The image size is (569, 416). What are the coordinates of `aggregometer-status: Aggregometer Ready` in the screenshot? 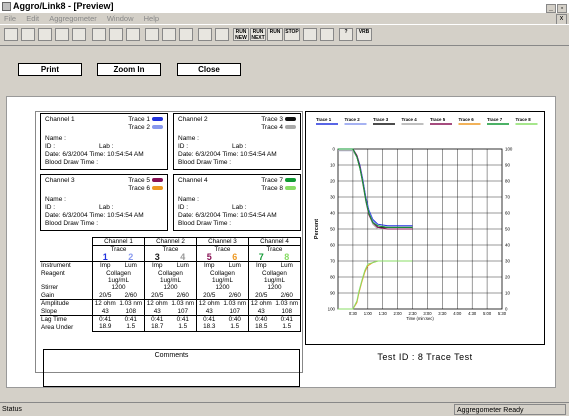 It's located at (510, 409).